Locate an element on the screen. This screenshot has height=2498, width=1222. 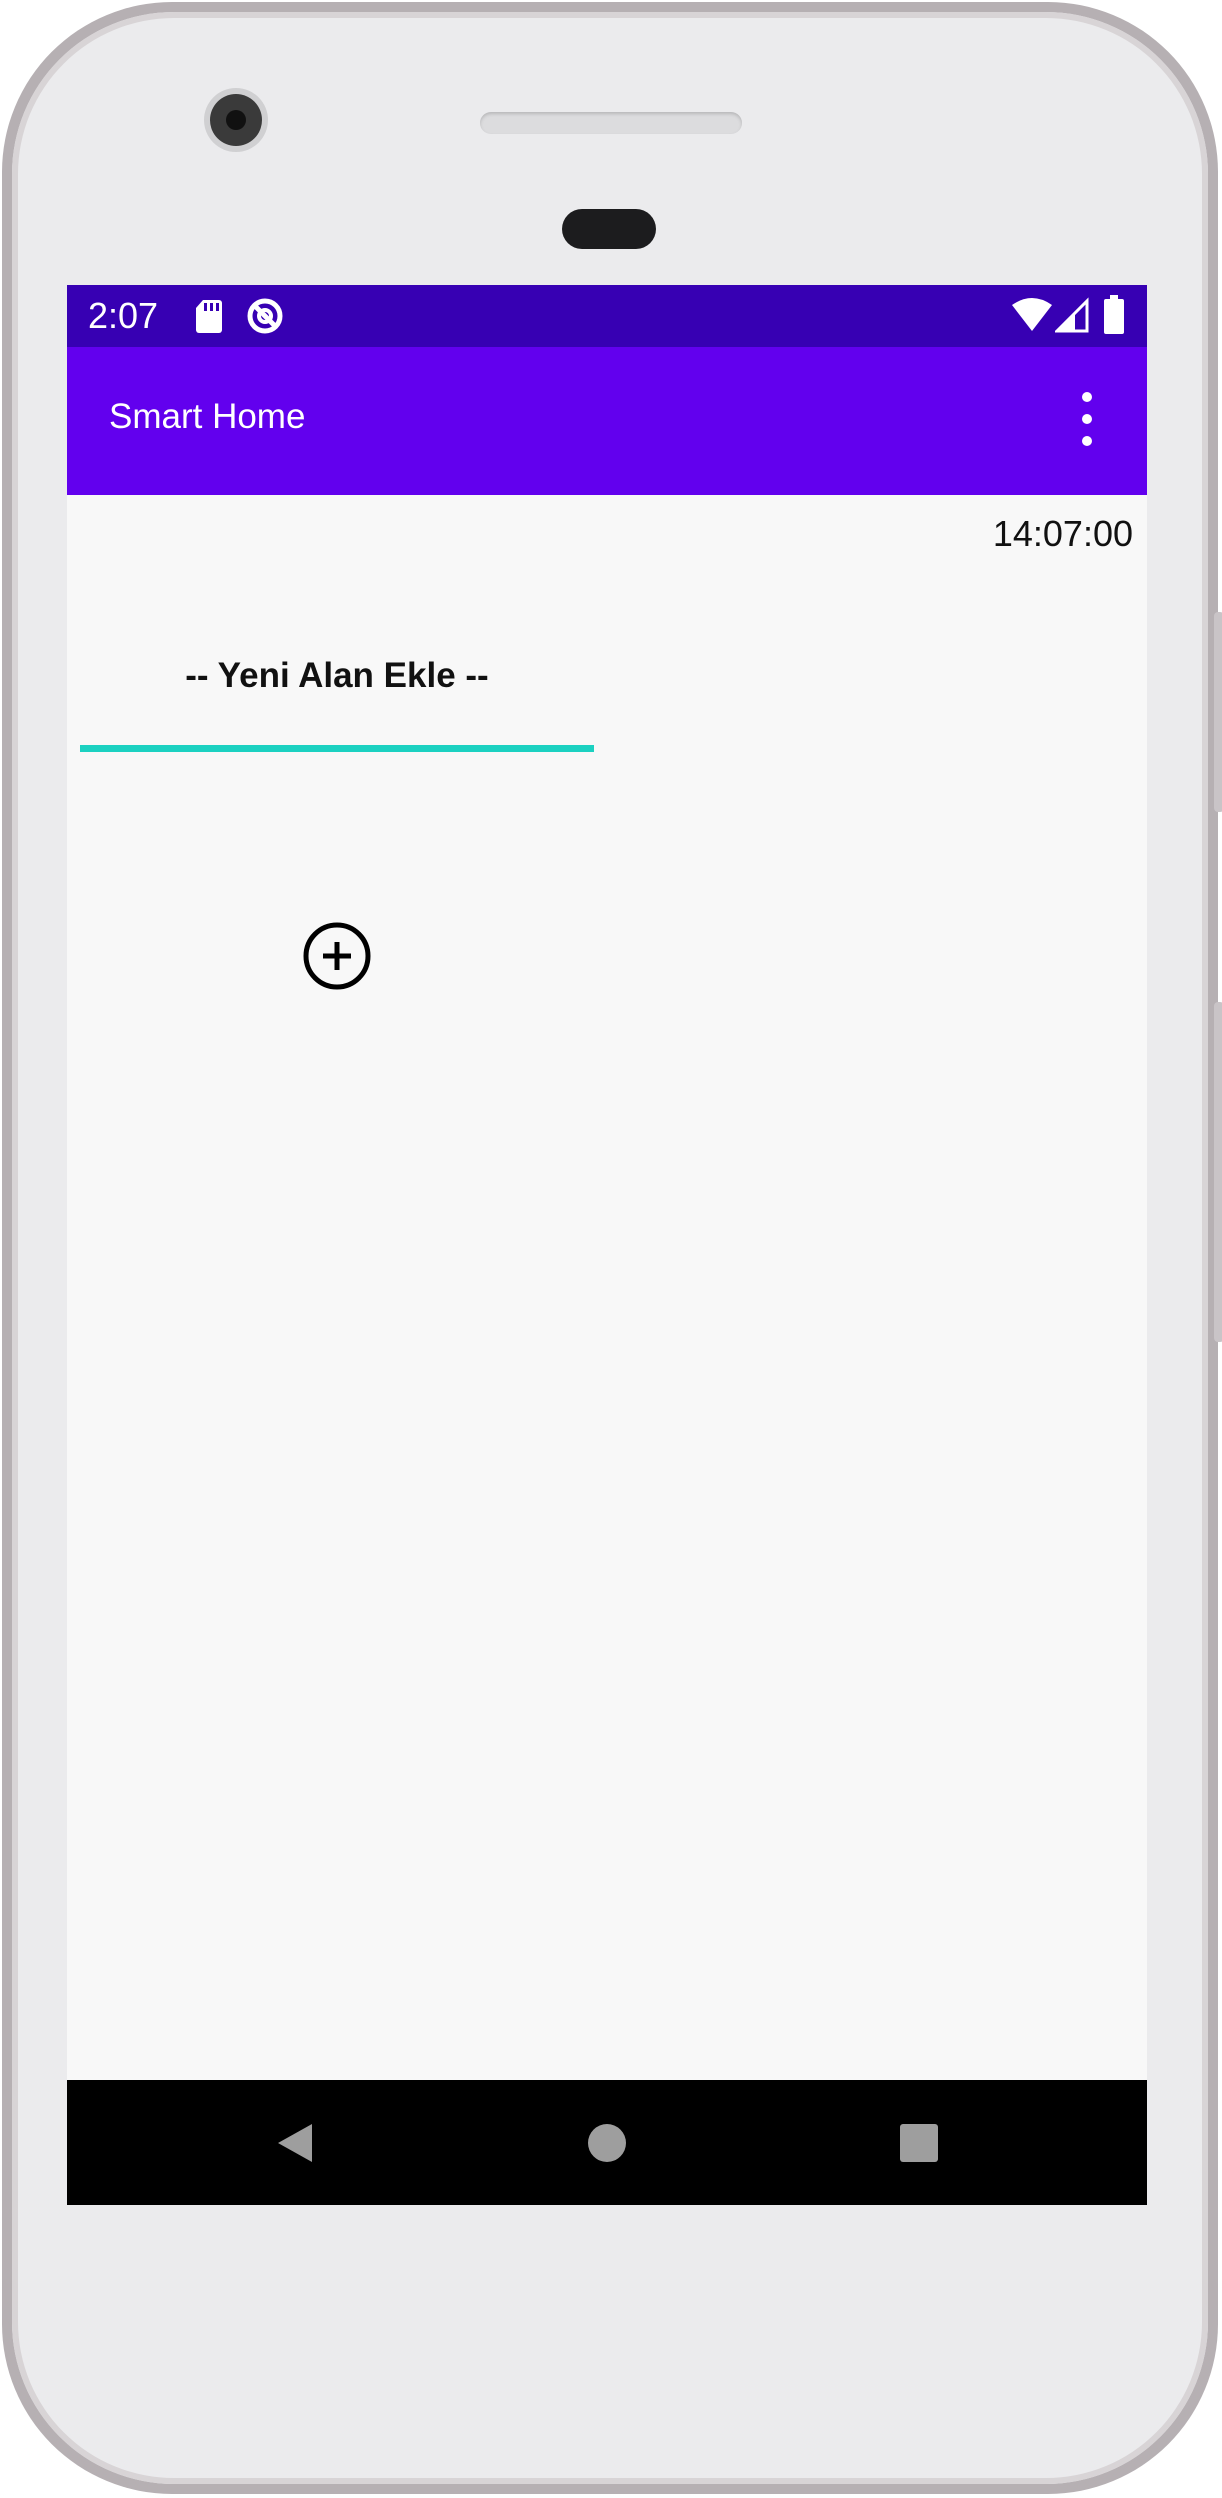
wifi-icon is located at coordinates (1032, 314).